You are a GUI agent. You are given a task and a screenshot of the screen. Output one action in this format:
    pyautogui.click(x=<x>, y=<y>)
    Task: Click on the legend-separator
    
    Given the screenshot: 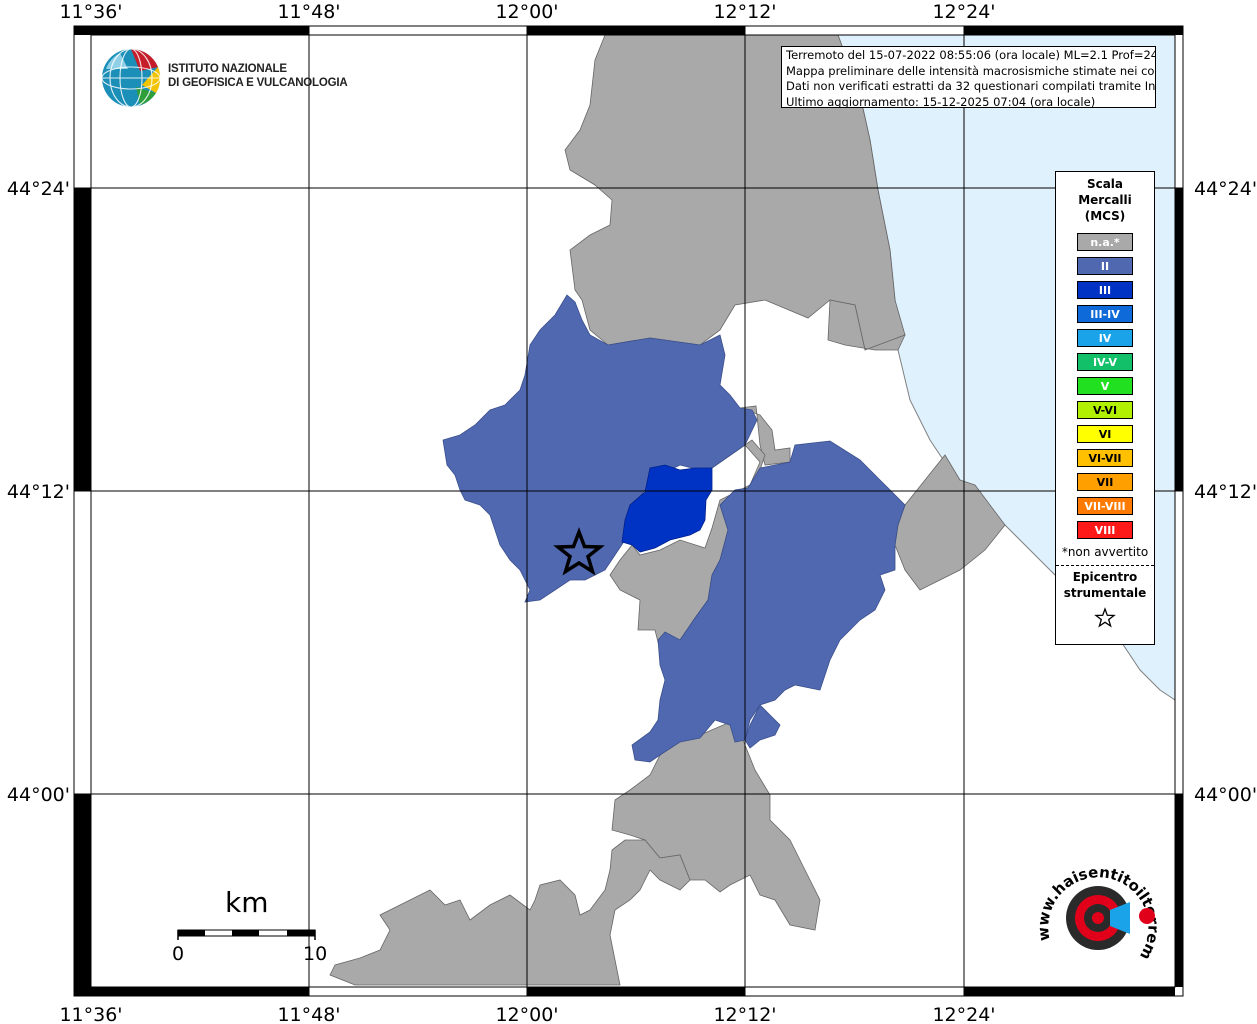 What is the action you would take?
    pyautogui.click(x=1105, y=565)
    